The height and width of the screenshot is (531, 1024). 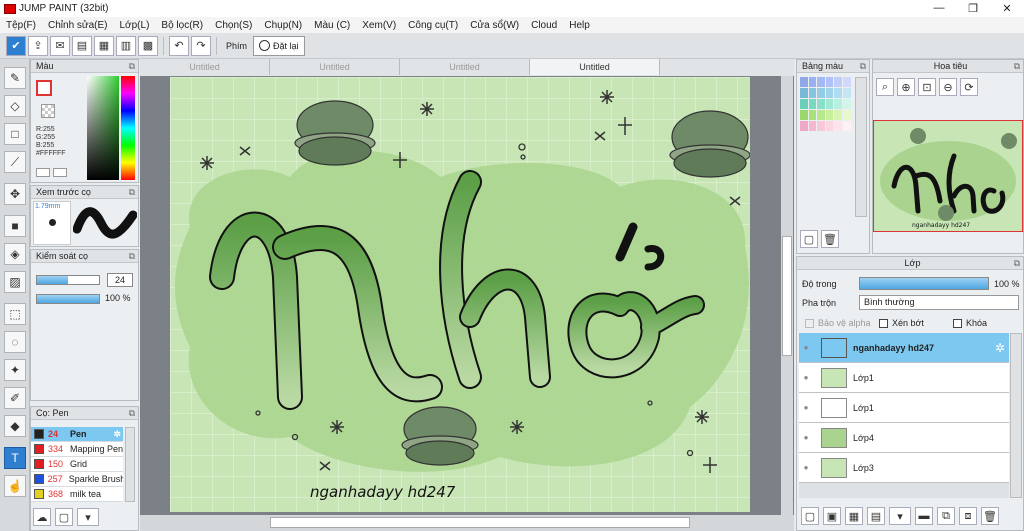 What do you see at coordinates (595, 67) in the screenshot?
I see `tab-untitled-4: Untitled` at bounding box center [595, 67].